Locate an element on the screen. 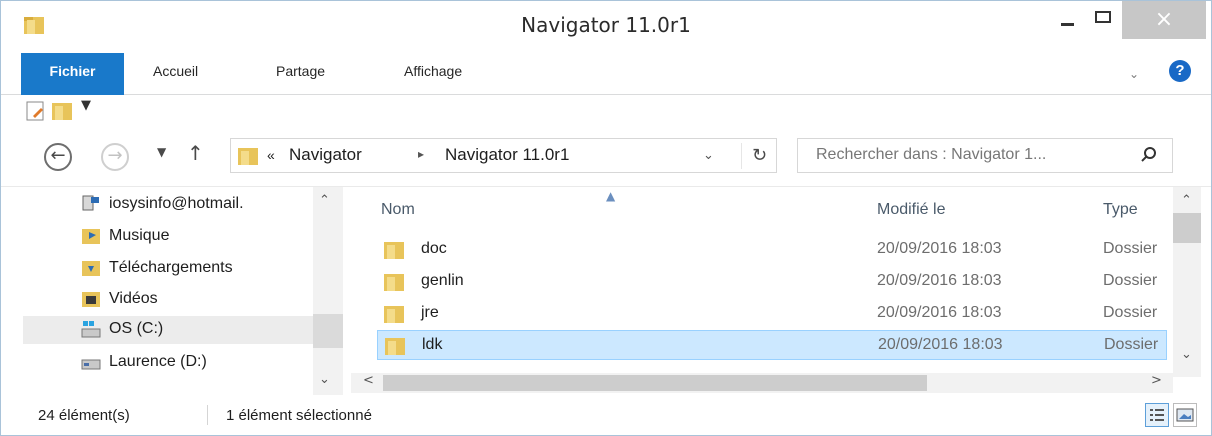 This screenshot has width=1212, height=436. status-divider is located at coordinates (207, 415).